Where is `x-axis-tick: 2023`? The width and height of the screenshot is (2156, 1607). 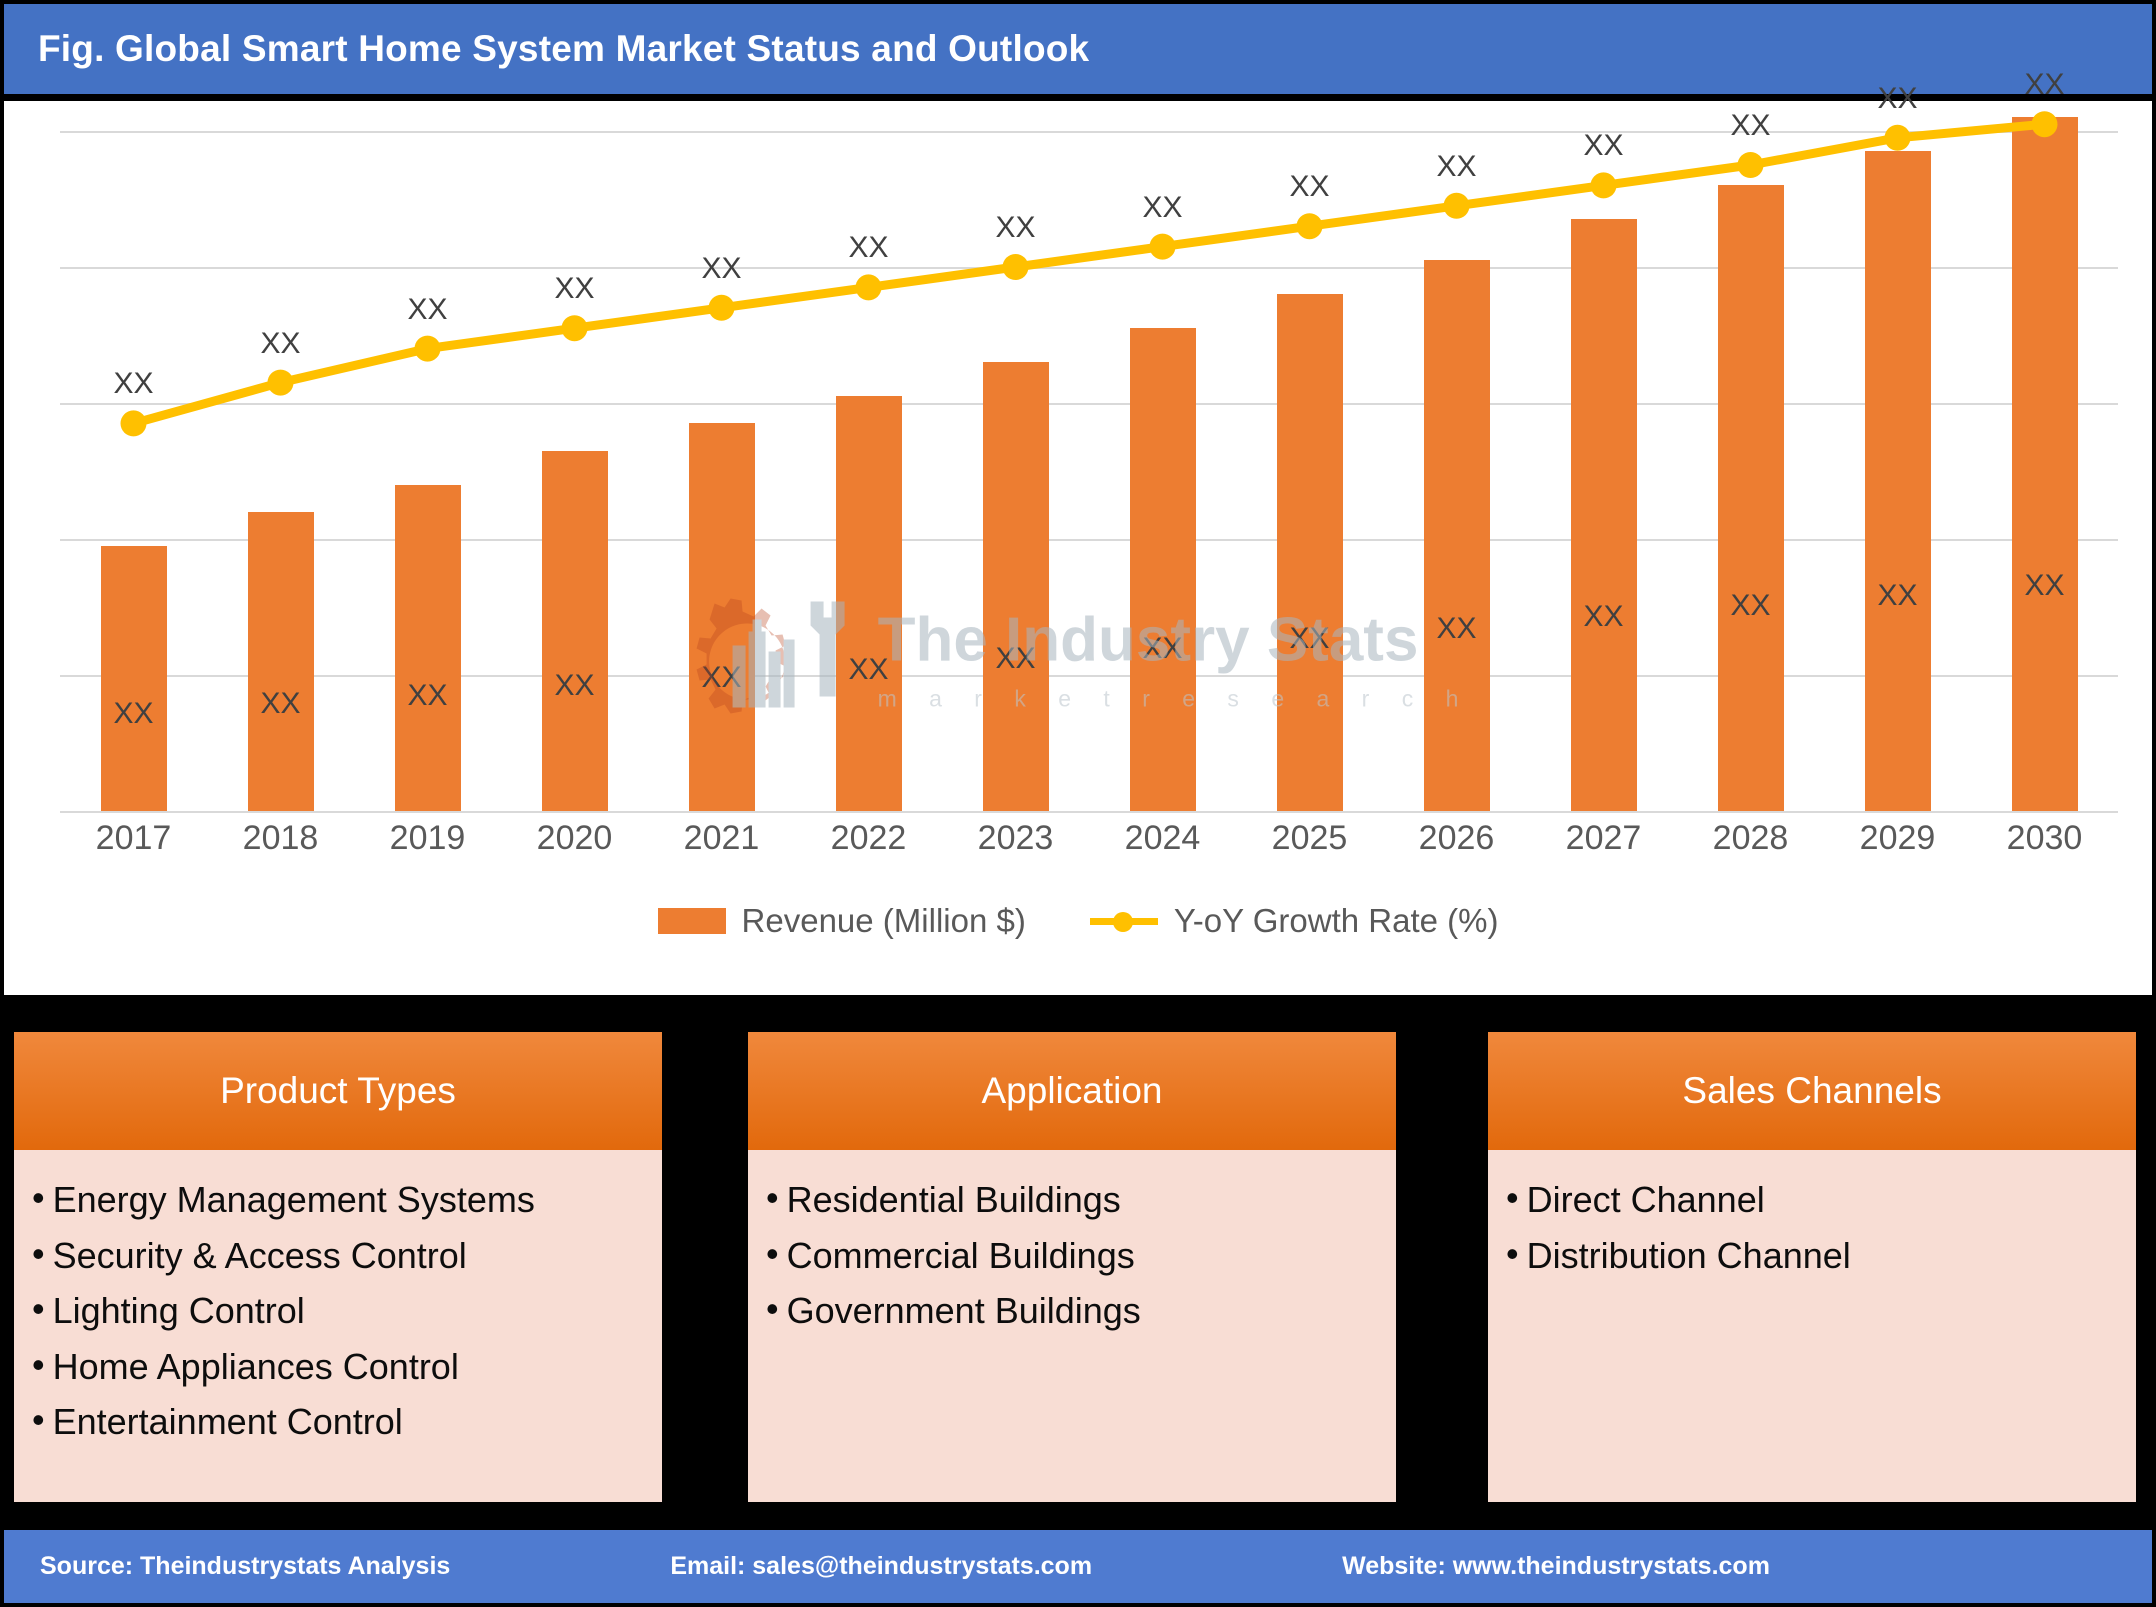 x-axis-tick: 2023 is located at coordinates (1015, 838).